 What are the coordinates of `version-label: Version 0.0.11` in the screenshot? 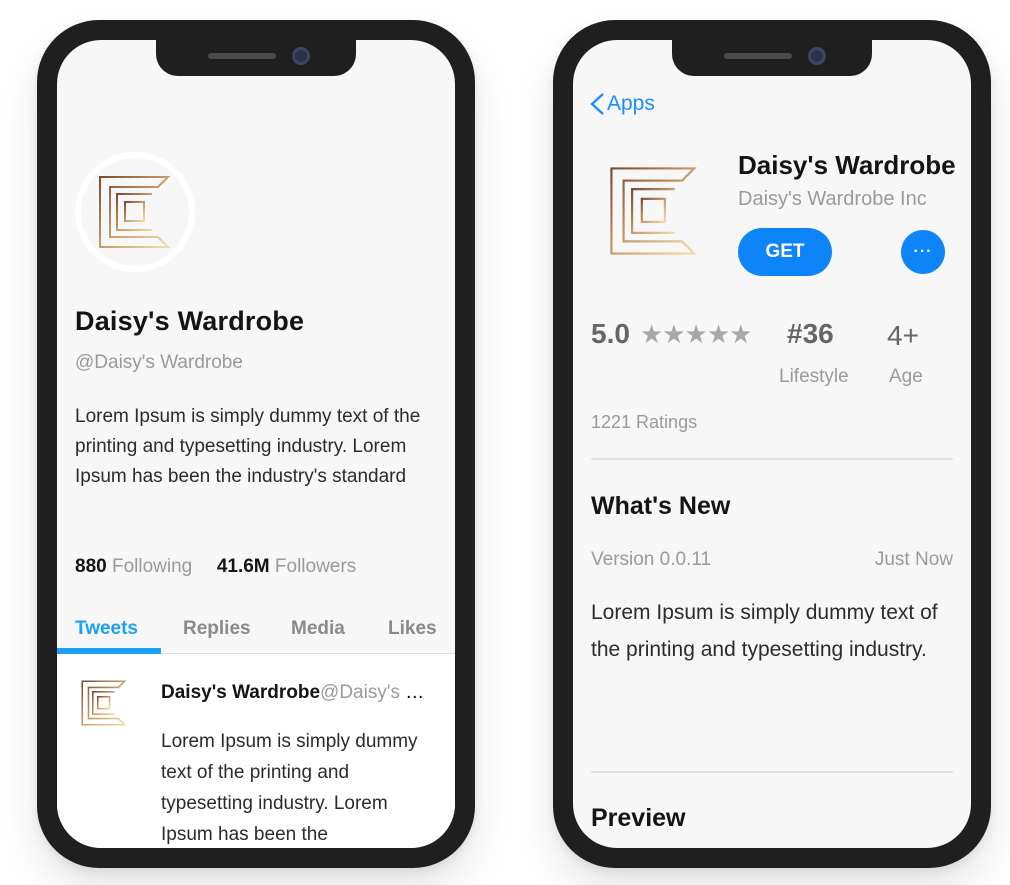 It's located at (651, 559).